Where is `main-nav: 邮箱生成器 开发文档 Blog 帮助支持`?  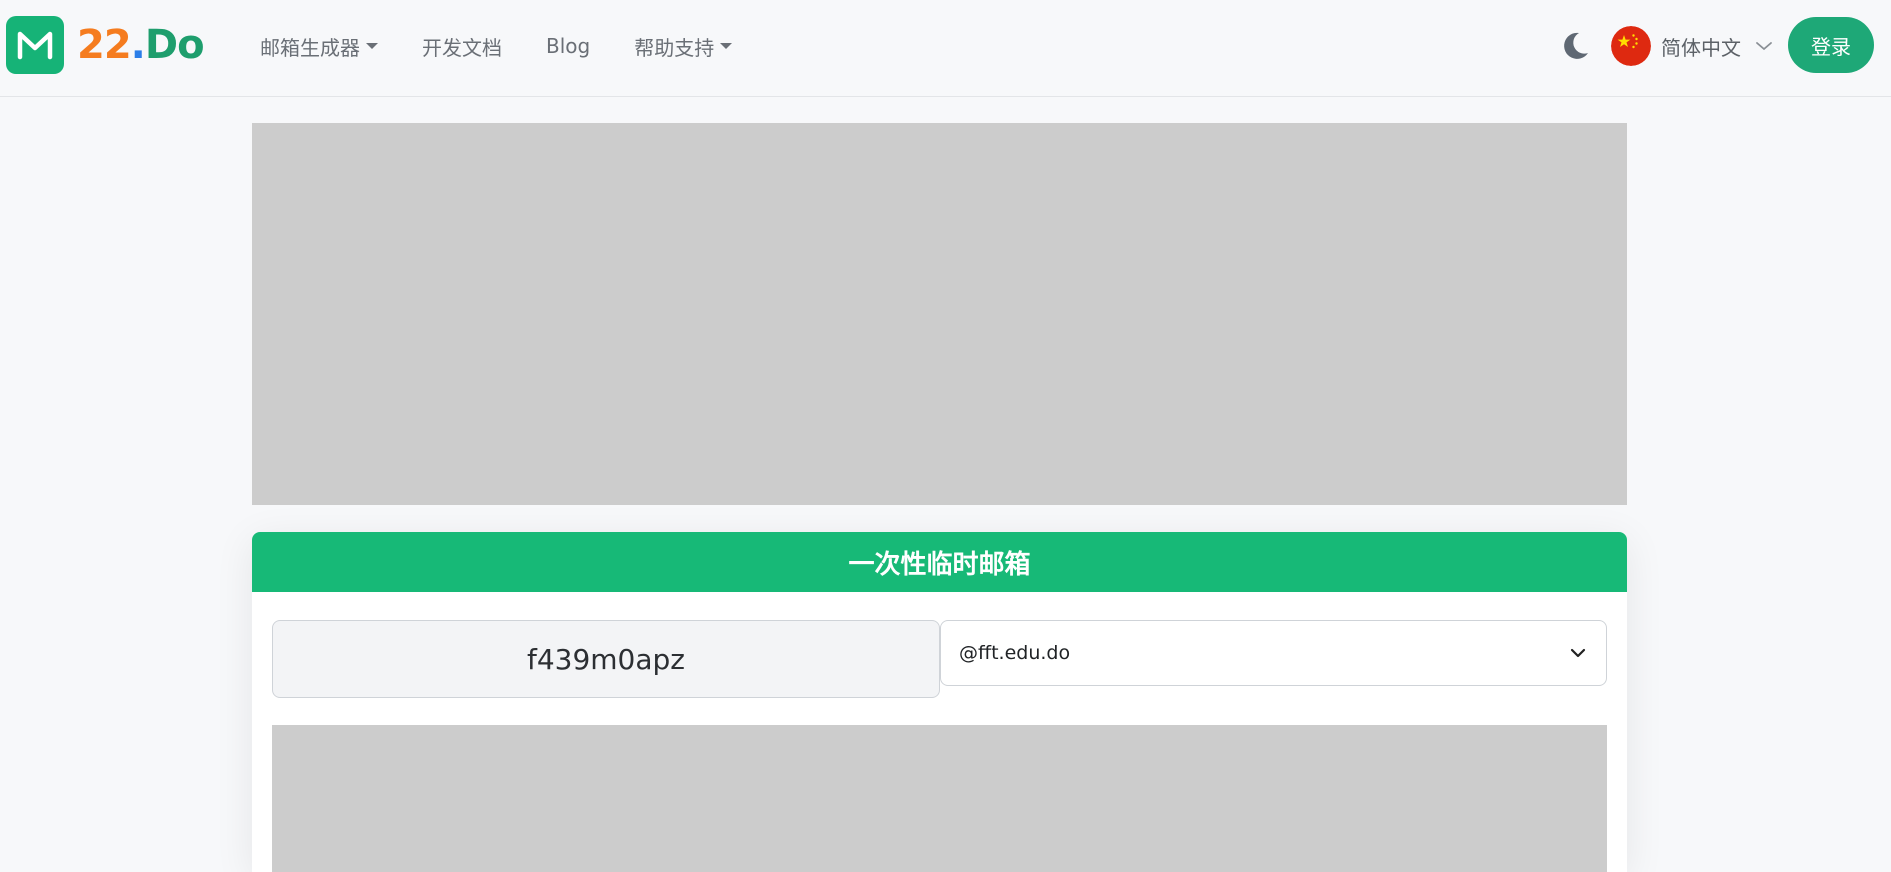
main-nav: 邮箱生成器 开发文档 Blog 帮助支持 is located at coordinates (518, 46).